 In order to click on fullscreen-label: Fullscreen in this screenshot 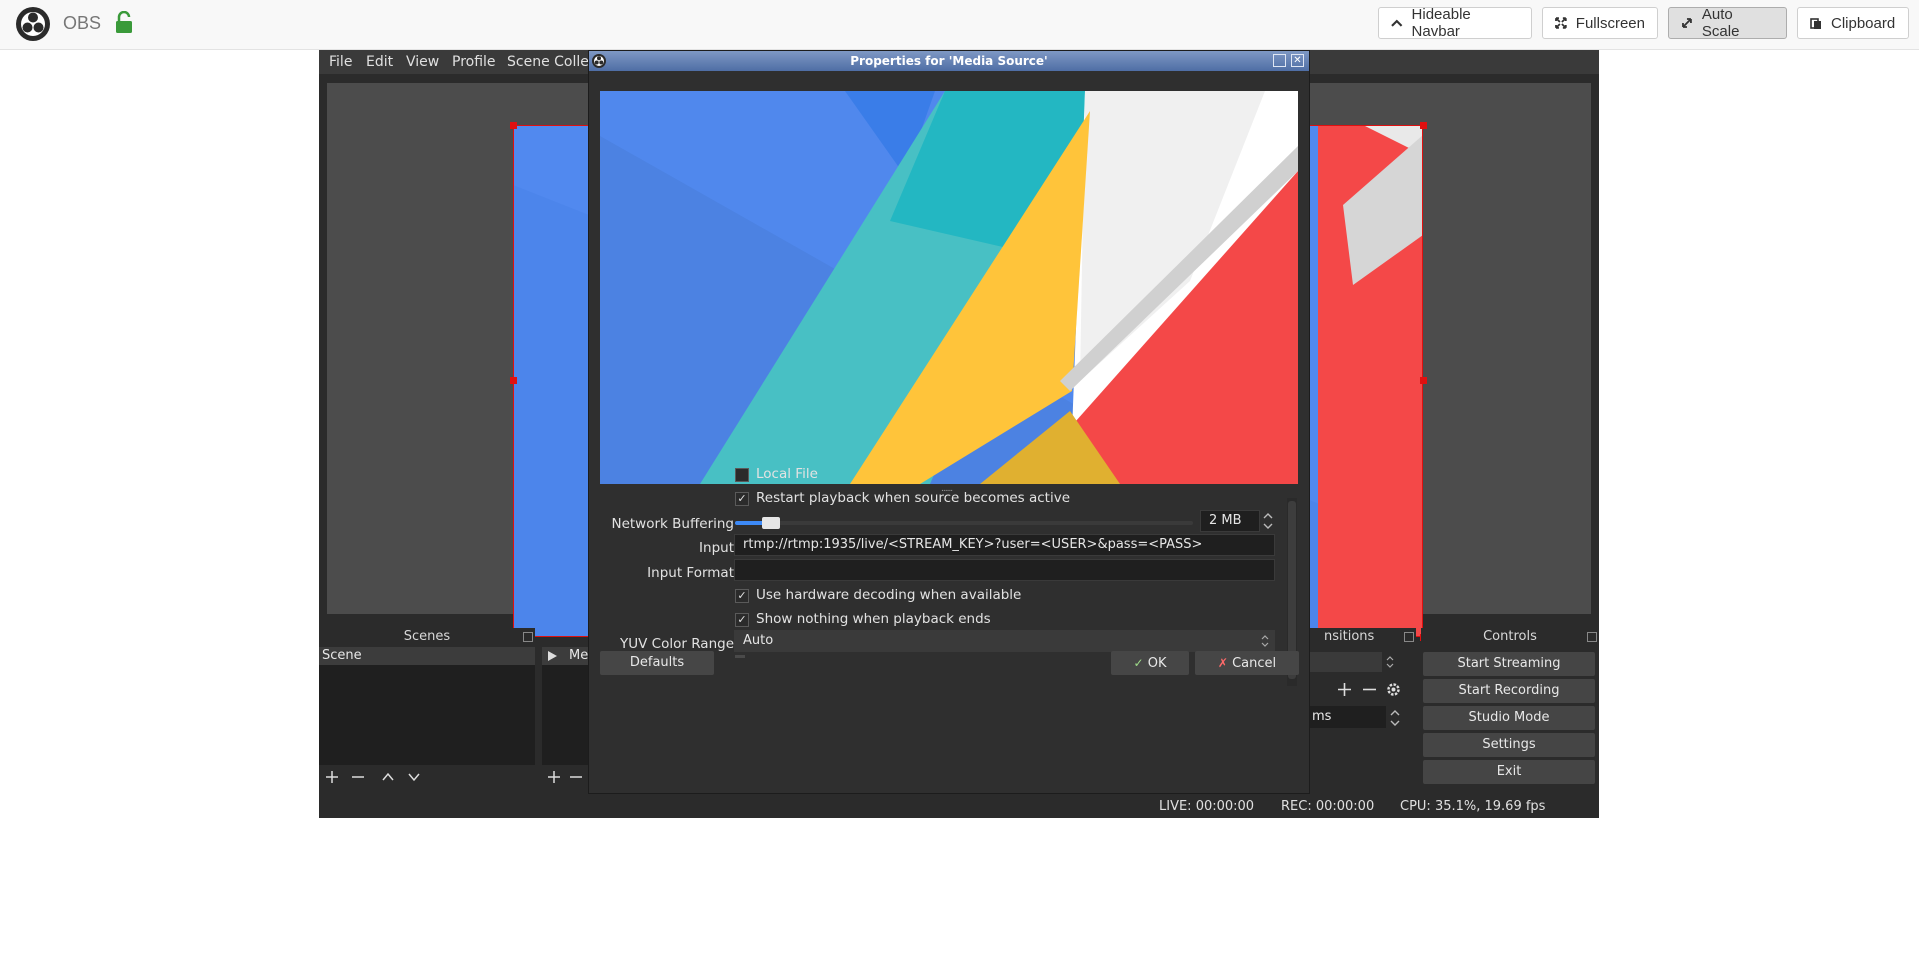, I will do `click(1610, 23)`.